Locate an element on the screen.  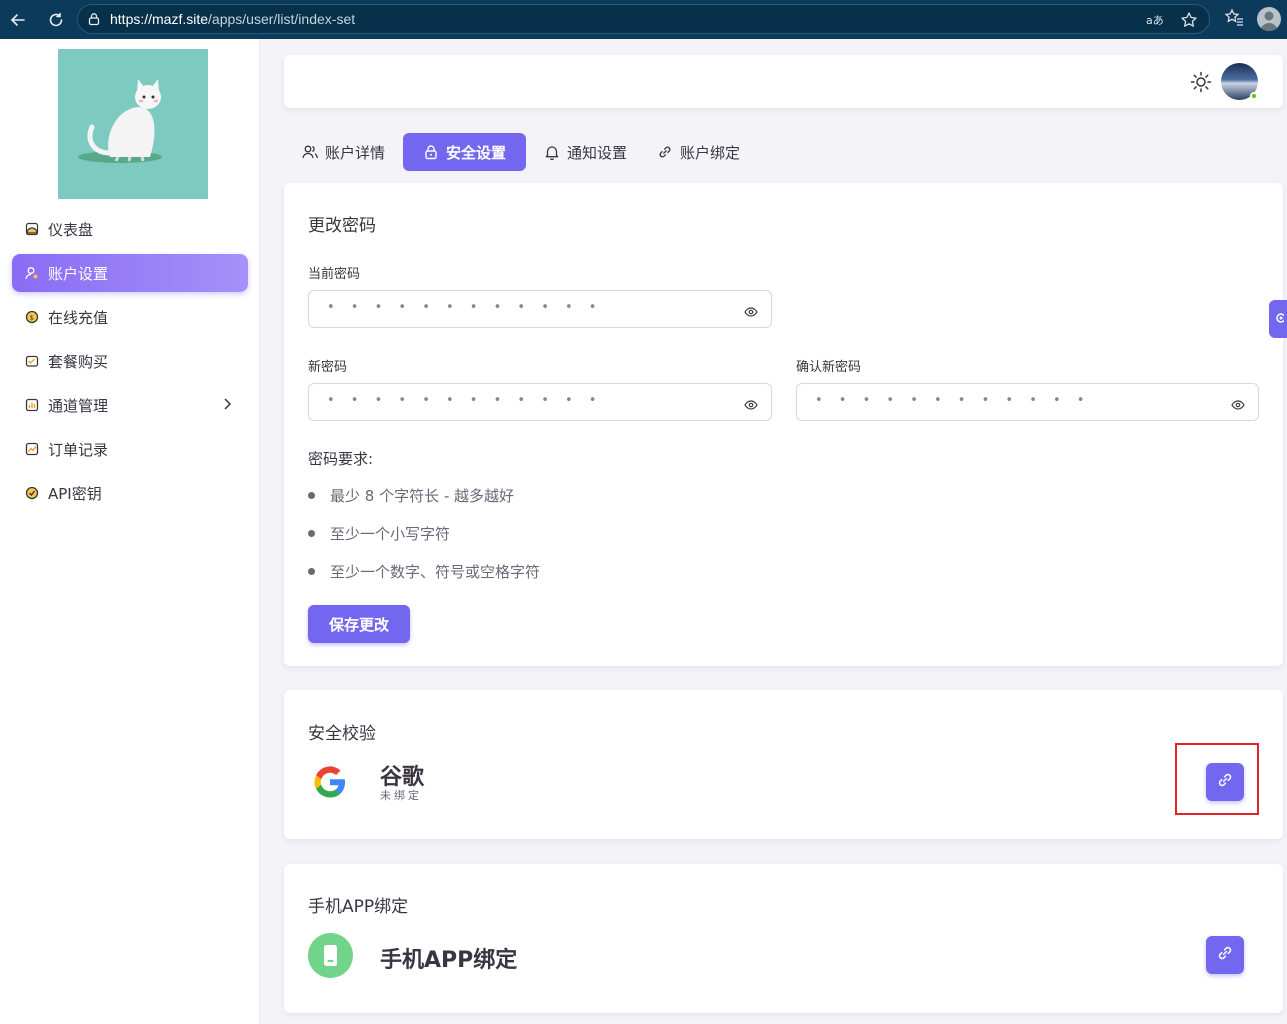
sidebar-item-label: 套餐购买 is located at coordinates (78, 361).